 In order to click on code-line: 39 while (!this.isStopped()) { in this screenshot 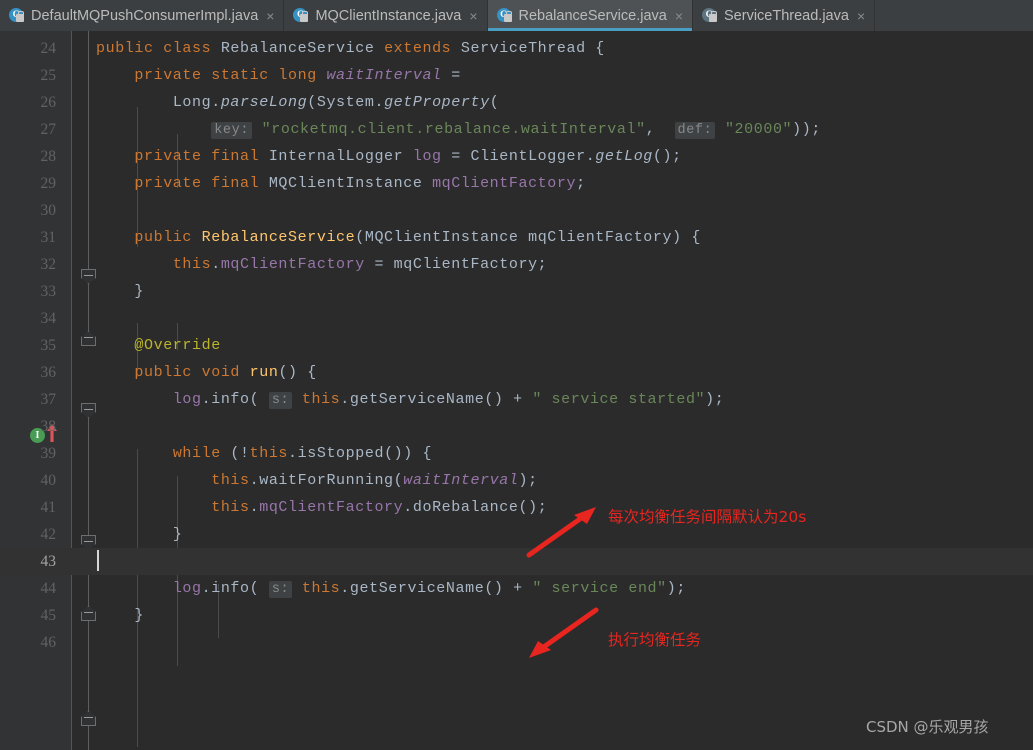, I will do `click(516, 453)`.